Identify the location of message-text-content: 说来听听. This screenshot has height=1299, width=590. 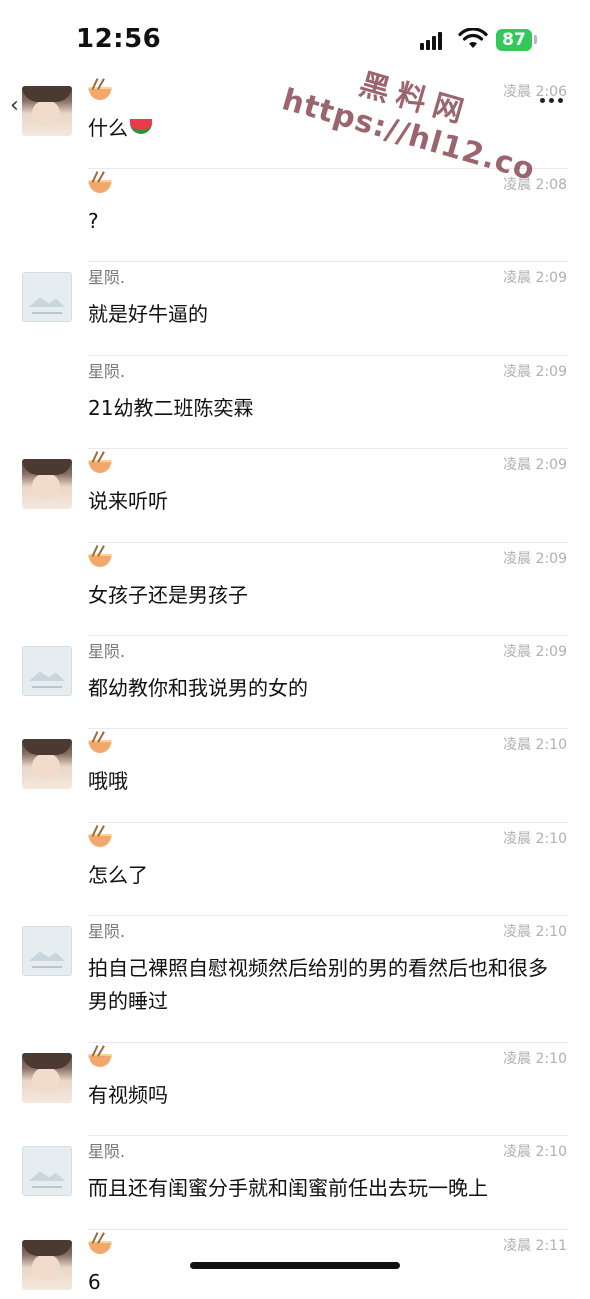
(128, 501).